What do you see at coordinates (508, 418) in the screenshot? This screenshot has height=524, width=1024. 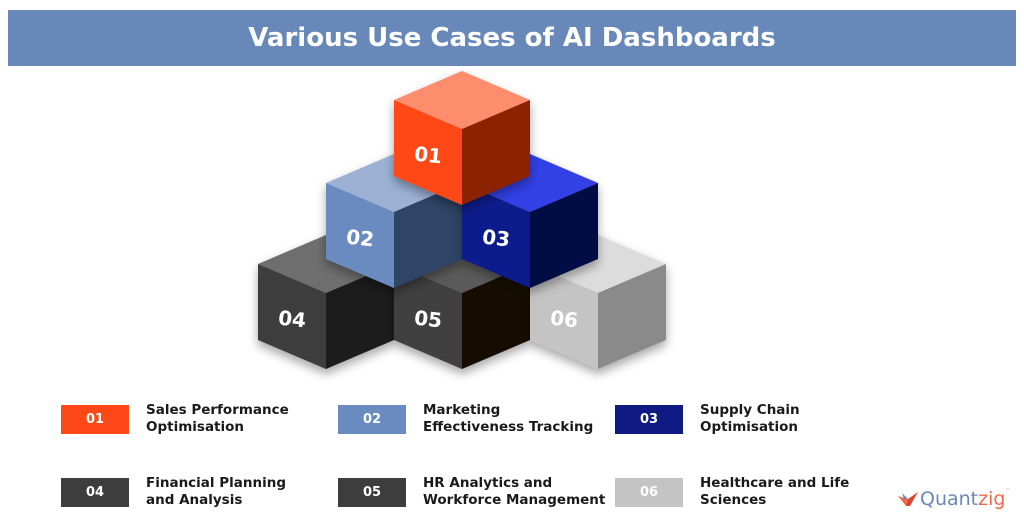 I see `legend-label: Marketing Effectiveness Tracking` at bounding box center [508, 418].